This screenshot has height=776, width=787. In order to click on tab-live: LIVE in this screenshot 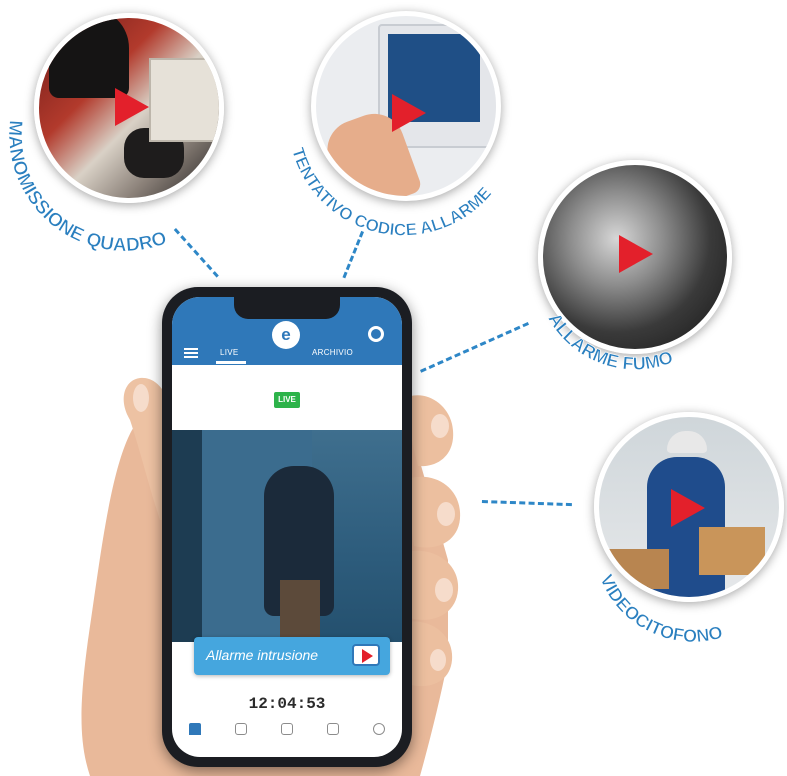, I will do `click(229, 352)`.